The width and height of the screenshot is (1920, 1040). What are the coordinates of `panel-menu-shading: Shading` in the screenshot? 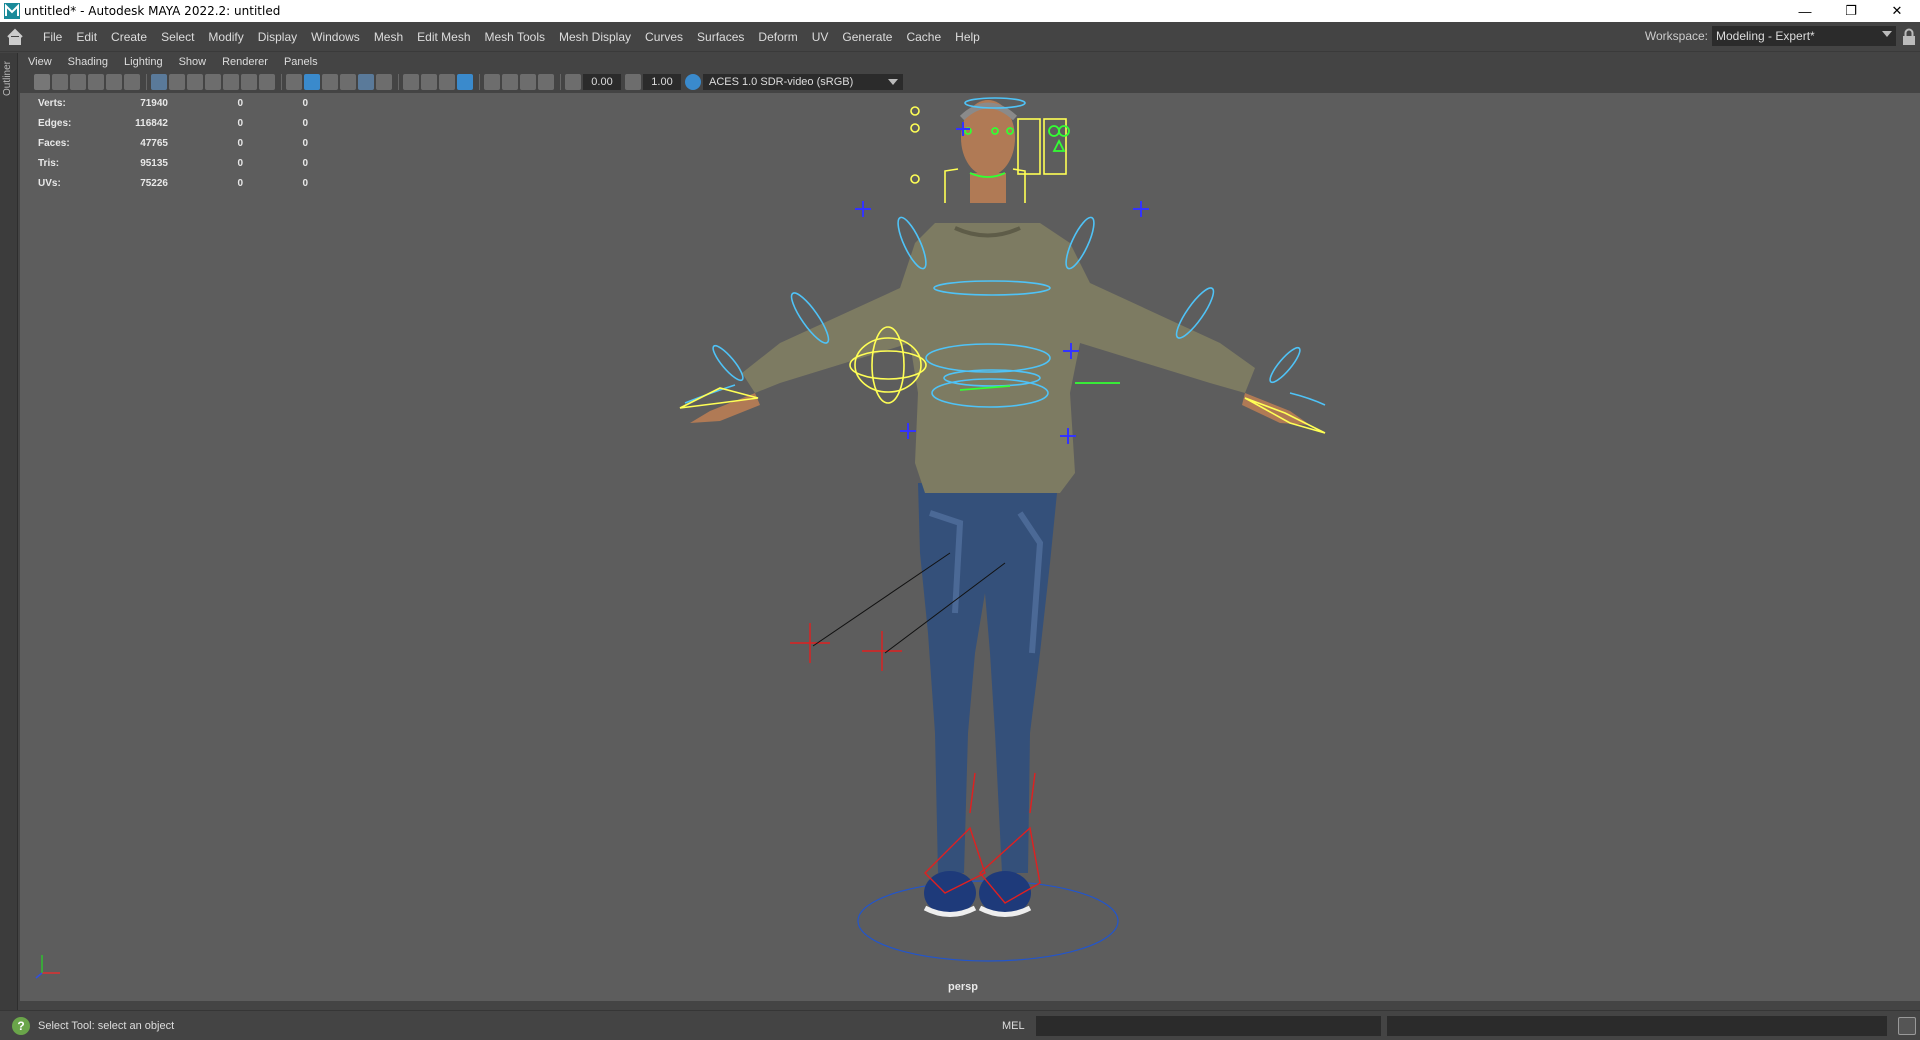 It's located at (88, 62).